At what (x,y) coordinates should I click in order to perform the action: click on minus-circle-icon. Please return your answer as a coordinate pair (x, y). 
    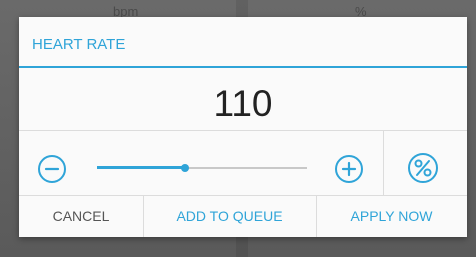
    Looking at the image, I should click on (52, 169).